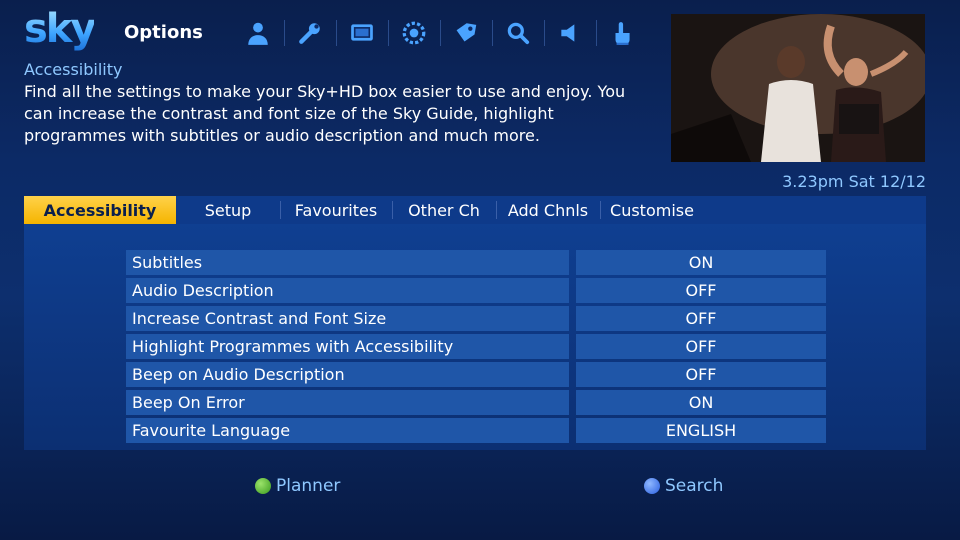 The image size is (960, 540). I want to click on setting-row-beep-audio-description: Beep on Audio Description OFF, so click(476, 374).